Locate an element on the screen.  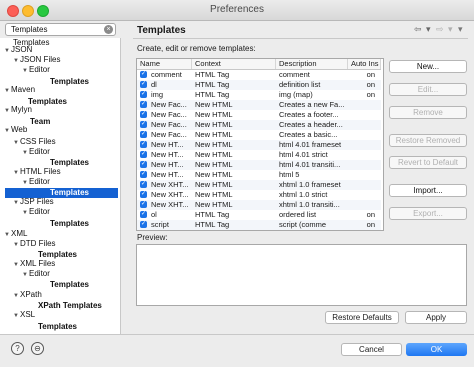
tree-item-json: ▼JSON is located at coordinates (18, 50).